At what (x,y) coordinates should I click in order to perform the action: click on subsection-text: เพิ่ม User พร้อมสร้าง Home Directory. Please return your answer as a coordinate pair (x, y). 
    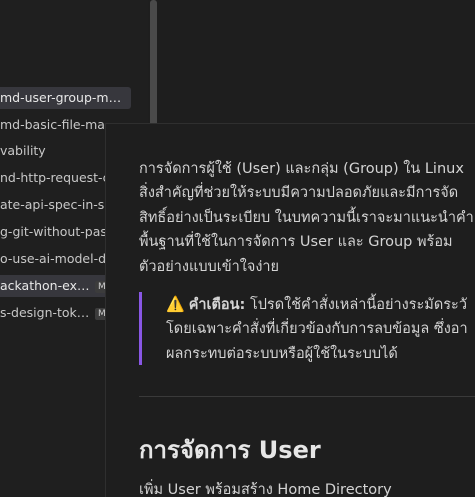
    Looking at the image, I should click on (265, 489).